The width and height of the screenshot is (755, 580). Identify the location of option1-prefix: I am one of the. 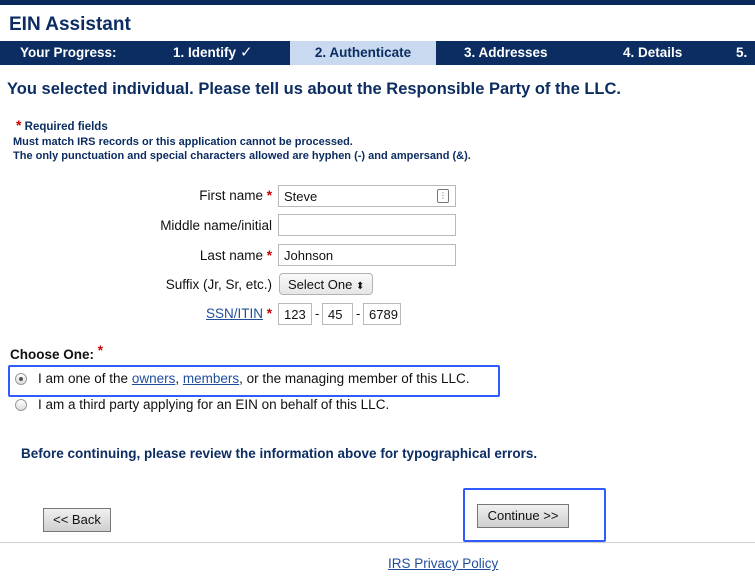
(85, 378).